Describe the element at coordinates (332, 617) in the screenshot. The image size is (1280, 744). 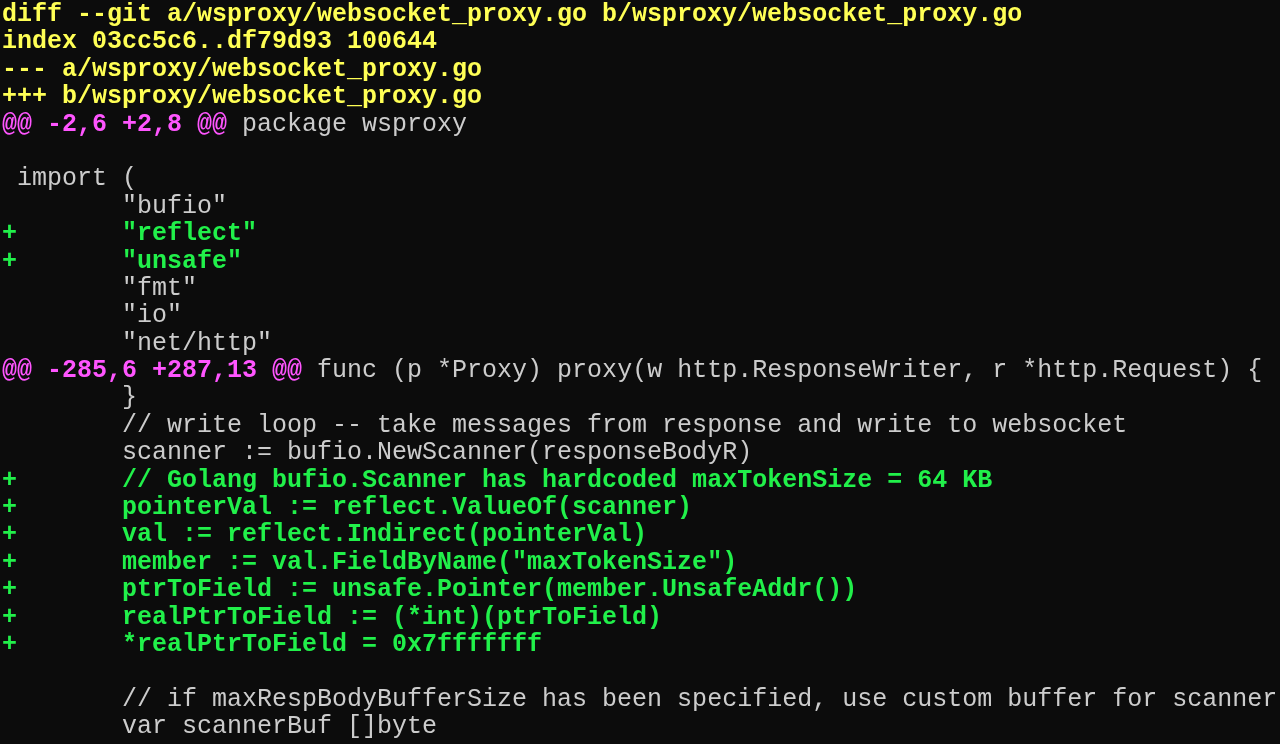
I see `added-line: + realPtrToField := (*int)(ptrToField)` at that location.